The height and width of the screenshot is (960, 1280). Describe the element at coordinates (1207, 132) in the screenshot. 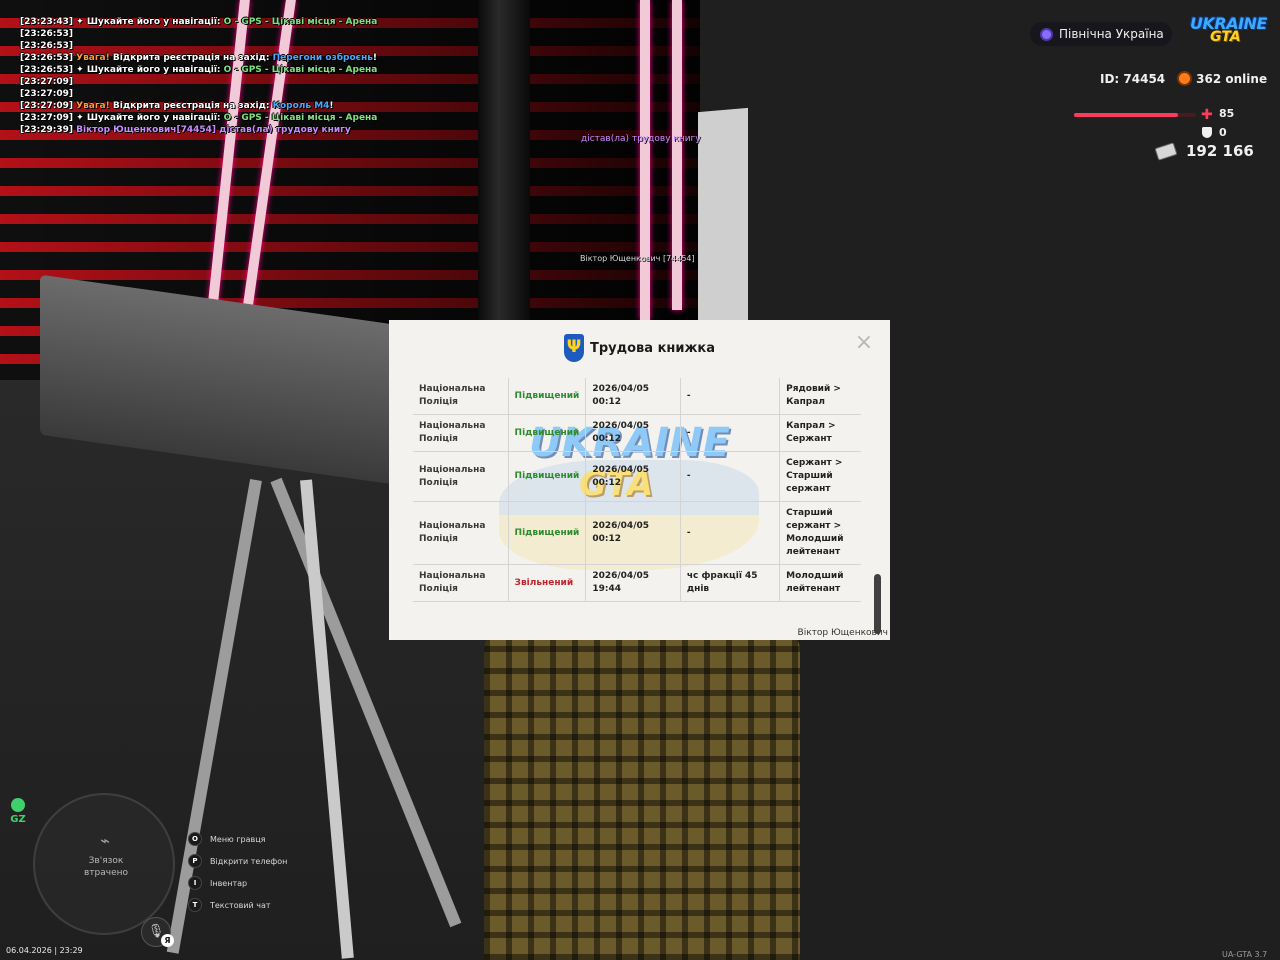

I see `armor-shield-icon` at that location.